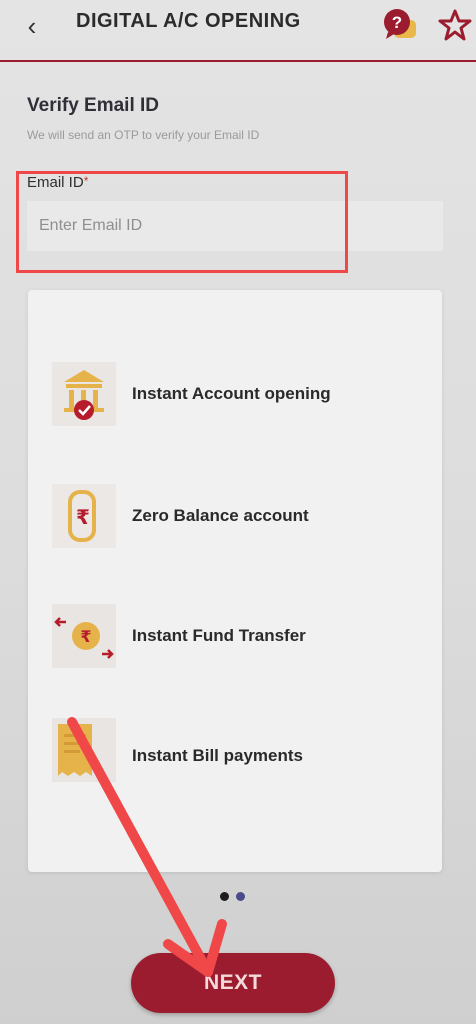 The height and width of the screenshot is (1024, 476). I want to click on app-header: ‹ DIGITAL A/C OPENING ?, so click(238, 31).